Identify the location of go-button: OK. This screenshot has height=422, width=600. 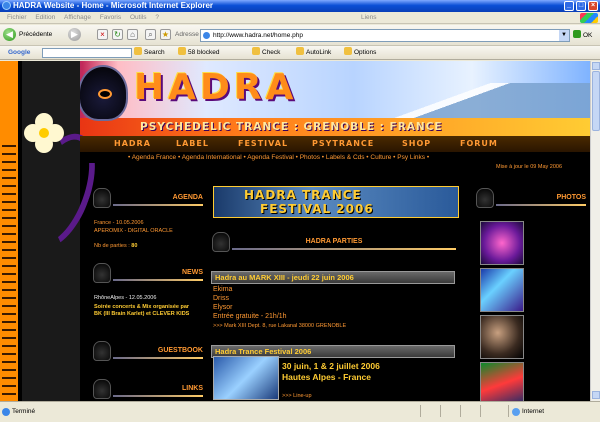
(582, 34).